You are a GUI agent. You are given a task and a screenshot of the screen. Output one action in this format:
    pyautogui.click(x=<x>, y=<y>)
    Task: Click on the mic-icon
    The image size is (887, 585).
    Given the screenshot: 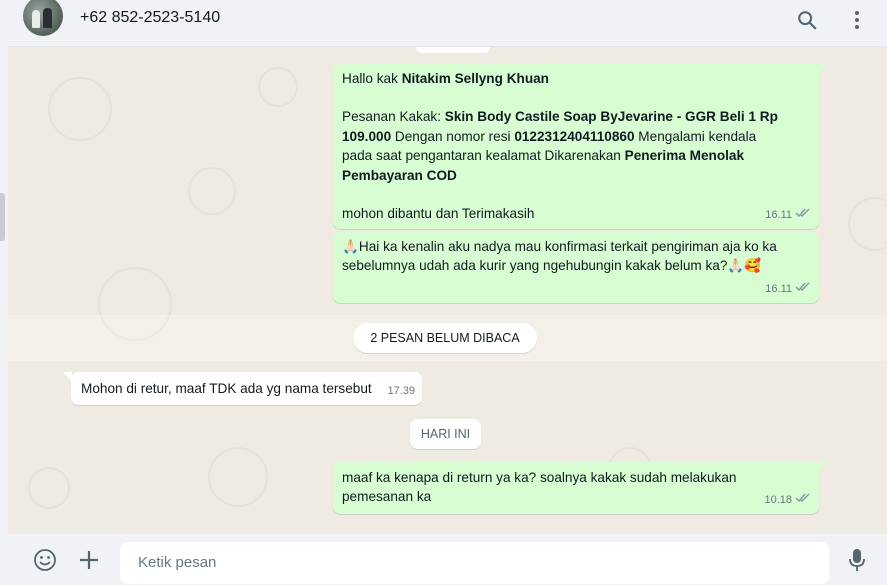 What is the action you would take?
    pyautogui.click(x=857, y=560)
    